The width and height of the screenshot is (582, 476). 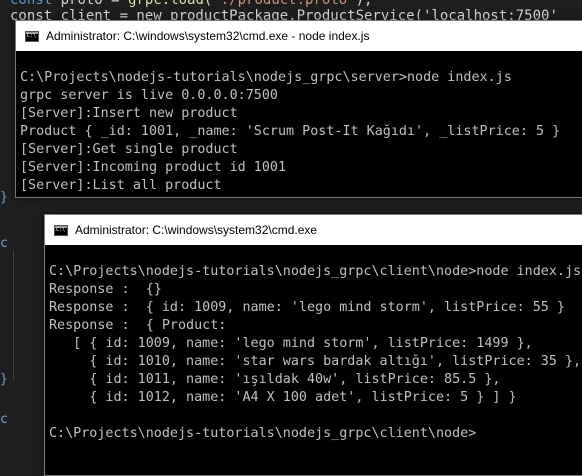 What do you see at coordinates (31, 4) in the screenshot?
I see `code-keyword: const` at bounding box center [31, 4].